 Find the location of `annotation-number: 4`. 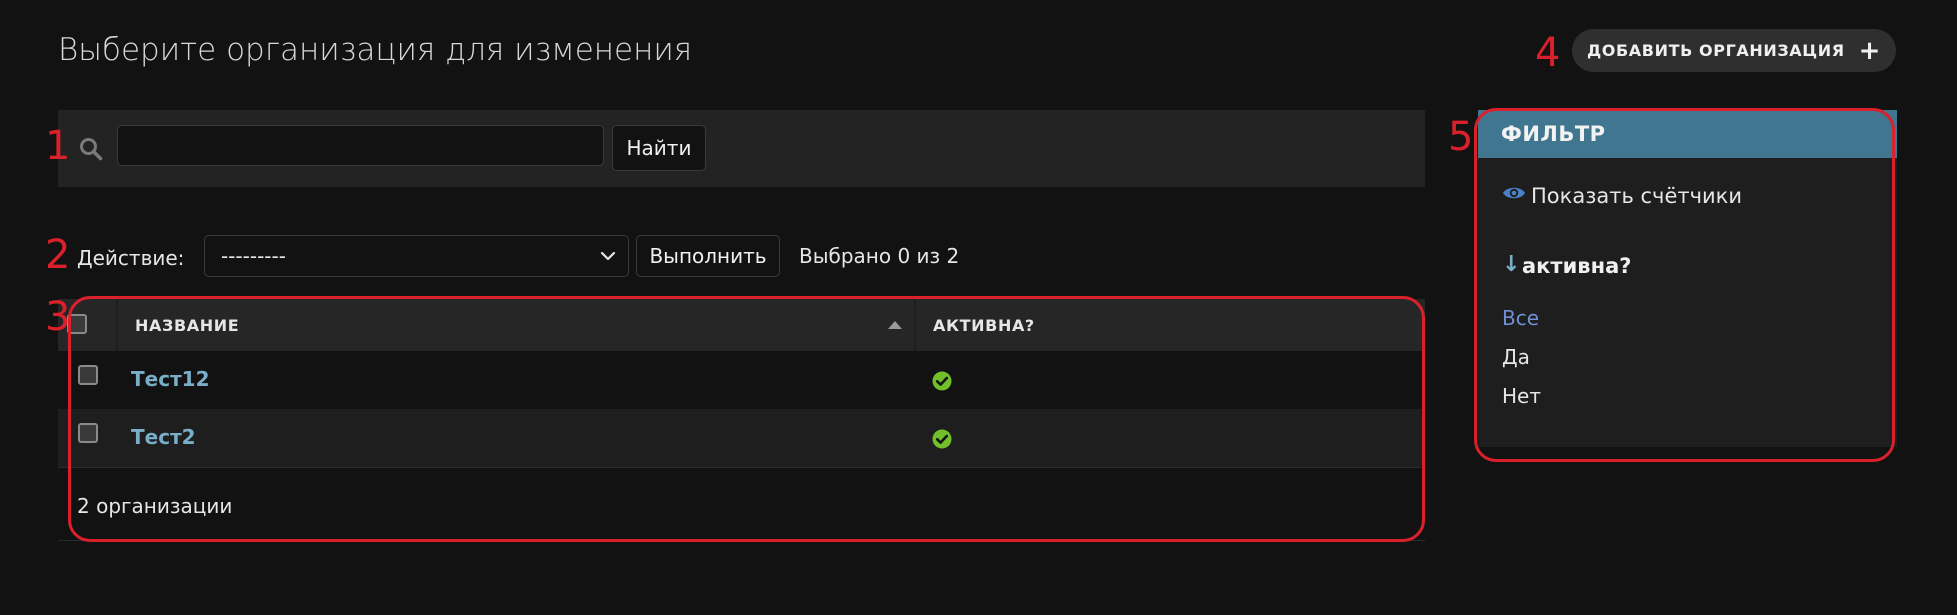

annotation-number: 4 is located at coordinates (1548, 53).